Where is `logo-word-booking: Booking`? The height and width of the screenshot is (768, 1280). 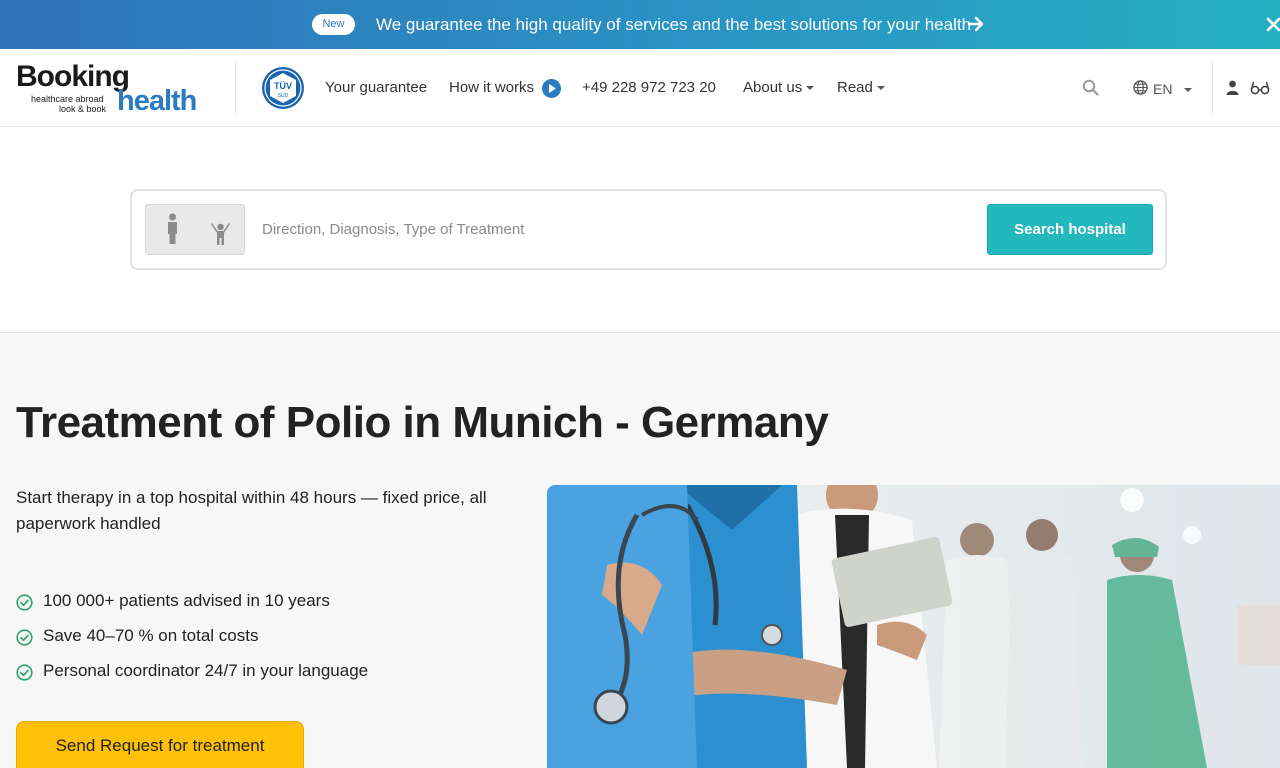 logo-word-booking: Booking is located at coordinates (73, 76).